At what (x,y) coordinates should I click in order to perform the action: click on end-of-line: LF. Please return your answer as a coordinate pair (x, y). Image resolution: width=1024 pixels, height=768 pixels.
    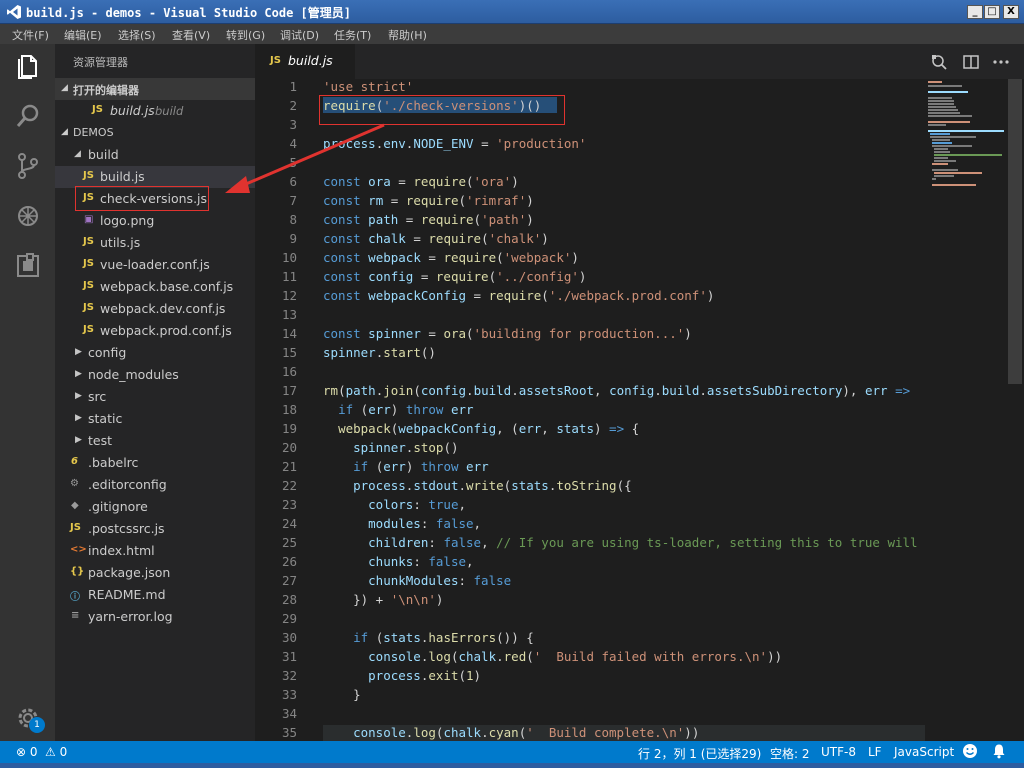
    Looking at the image, I should click on (875, 752).